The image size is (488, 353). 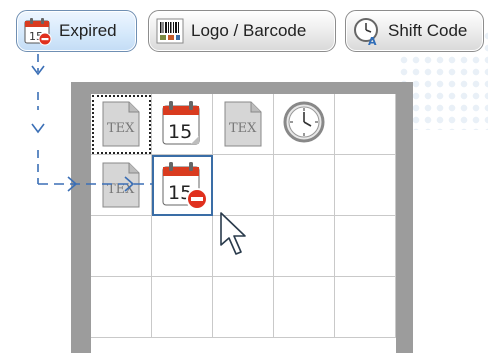 I want to click on drag-path-arrow, so click(x=91, y=123).